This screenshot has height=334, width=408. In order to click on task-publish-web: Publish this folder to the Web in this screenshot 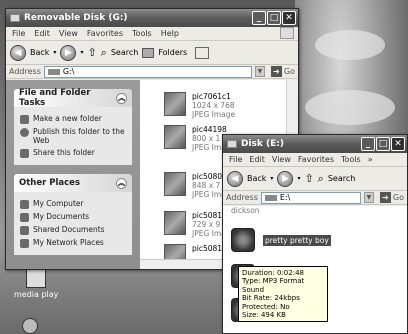, I will do `click(73, 136)`.